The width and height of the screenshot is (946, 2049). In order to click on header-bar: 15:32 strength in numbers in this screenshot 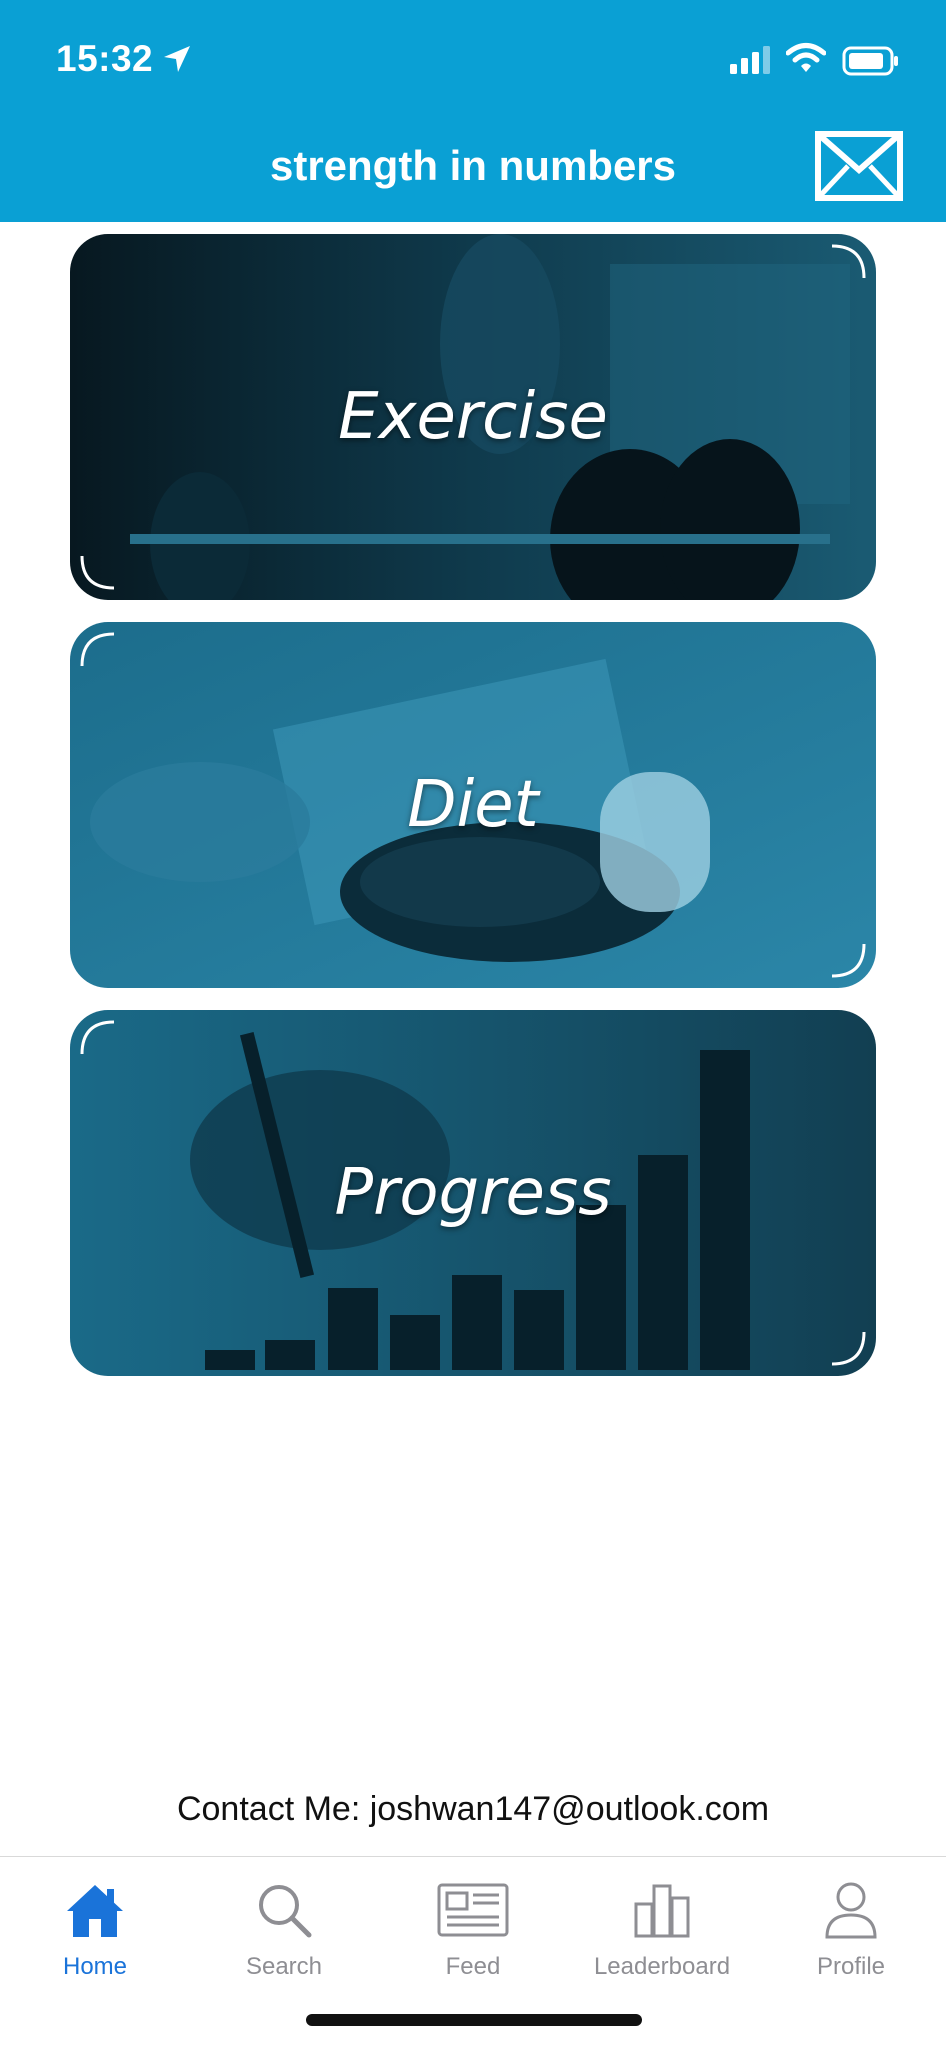, I will do `click(473, 111)`.